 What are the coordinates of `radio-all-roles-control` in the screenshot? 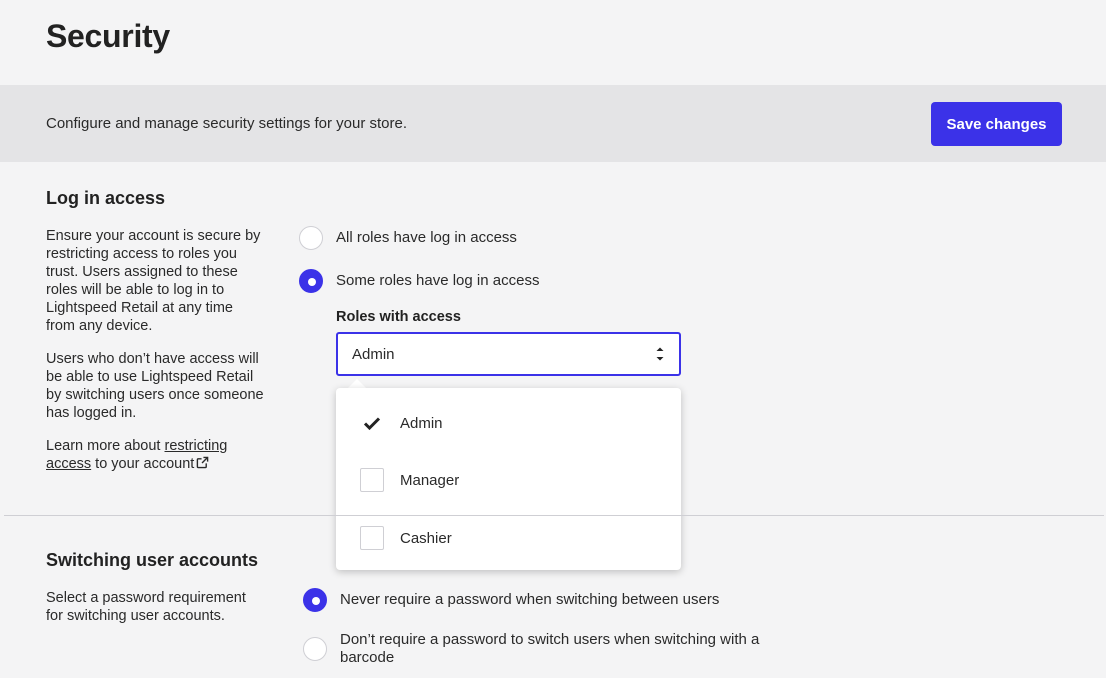 It's located at (311, 238).